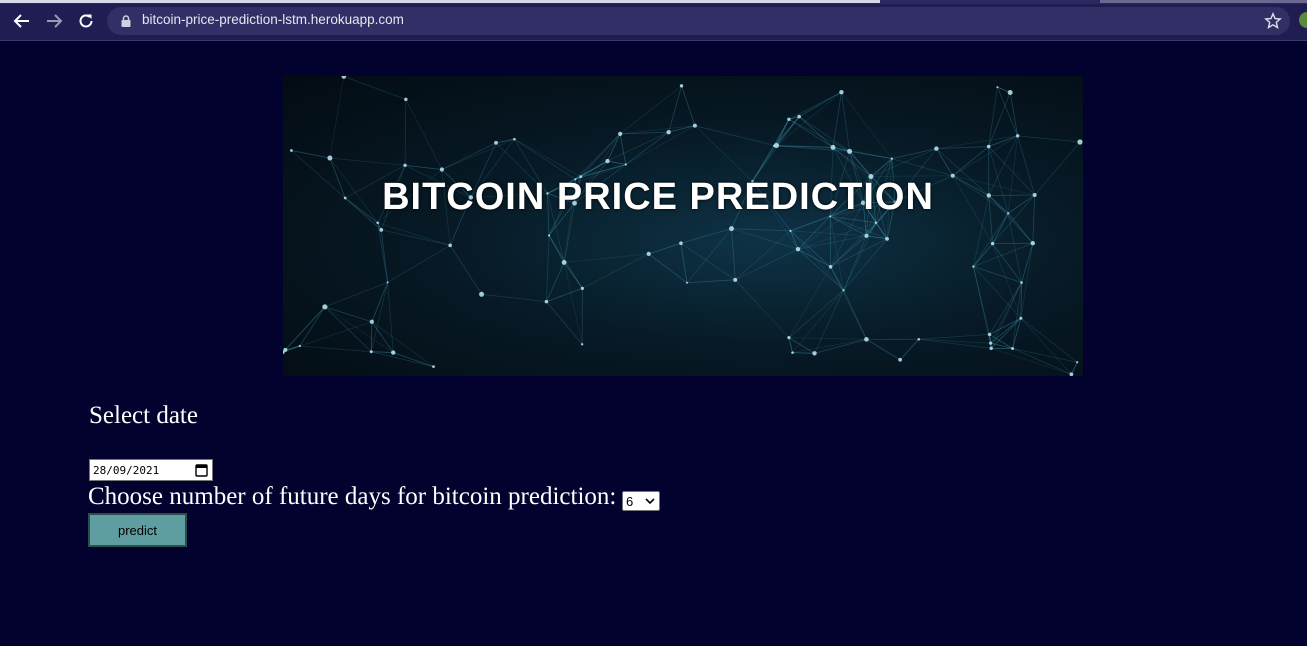  What do you see at coordinates (201, 470) in the screenshot?
I see `calendar-icon` at bounding box center [201, 470].